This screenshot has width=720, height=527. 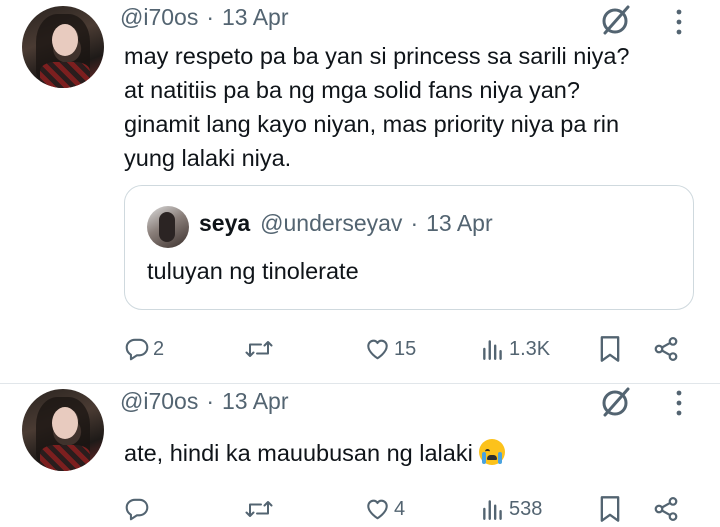 I want to click on bookmark-button, so click(x=610, y=349).